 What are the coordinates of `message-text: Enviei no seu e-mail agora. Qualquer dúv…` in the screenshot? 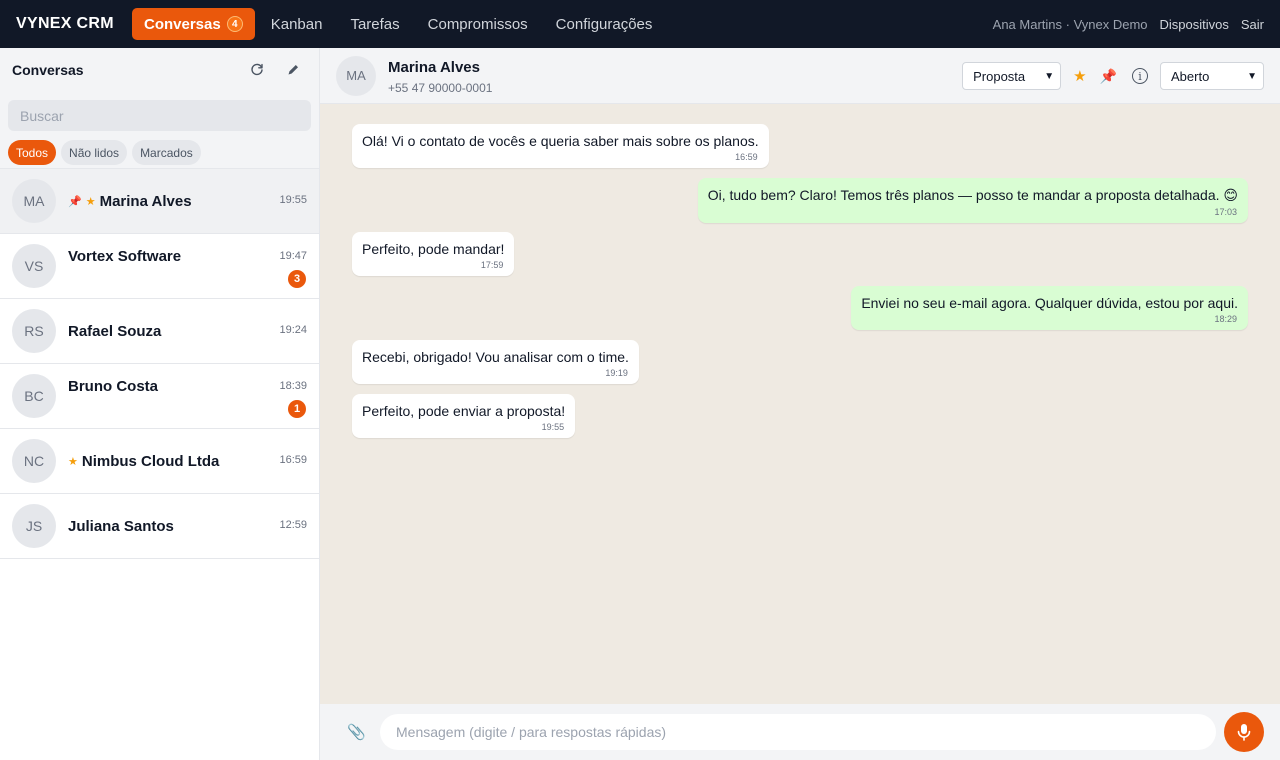 It's located at (1049, 303).